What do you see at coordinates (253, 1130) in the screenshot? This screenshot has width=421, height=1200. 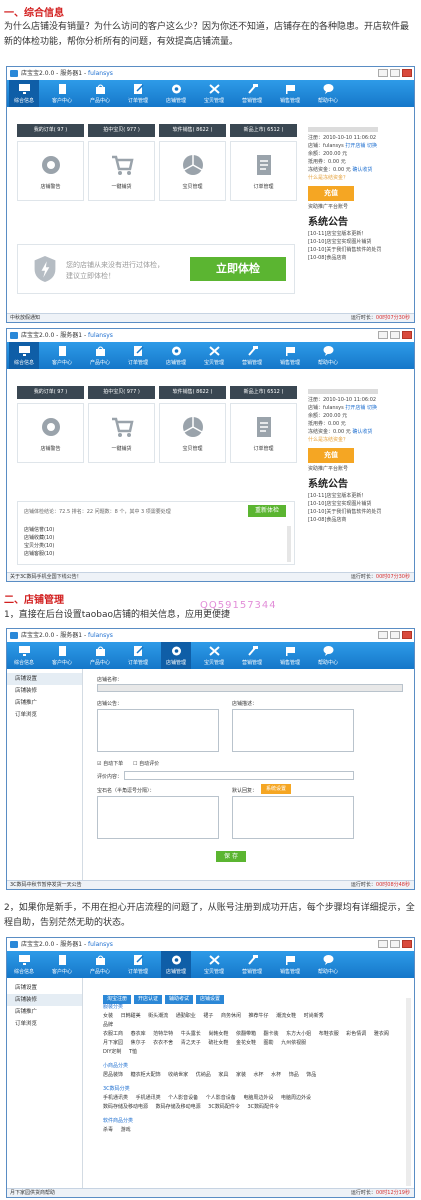 I see `category-row: 杀毒 游戏` at bounding box center [253, 1130].